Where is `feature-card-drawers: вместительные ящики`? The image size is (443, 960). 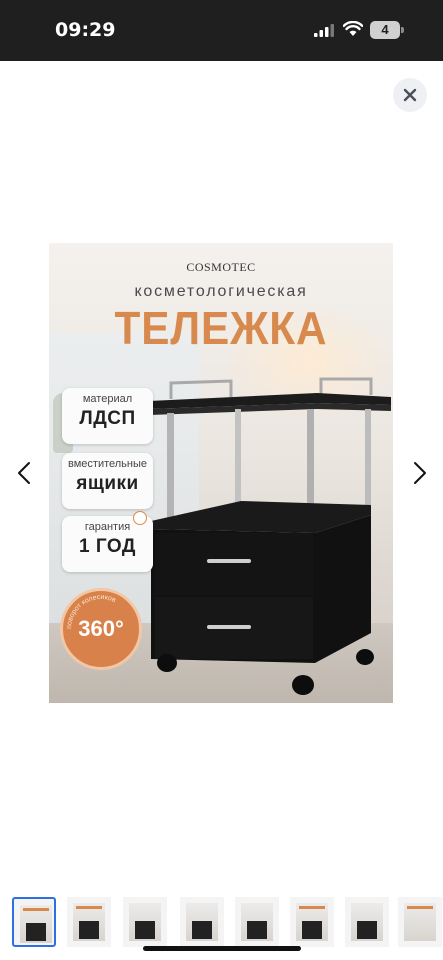 feature-card-drawers: вместительные ящики is located at coordinates (107, 481).